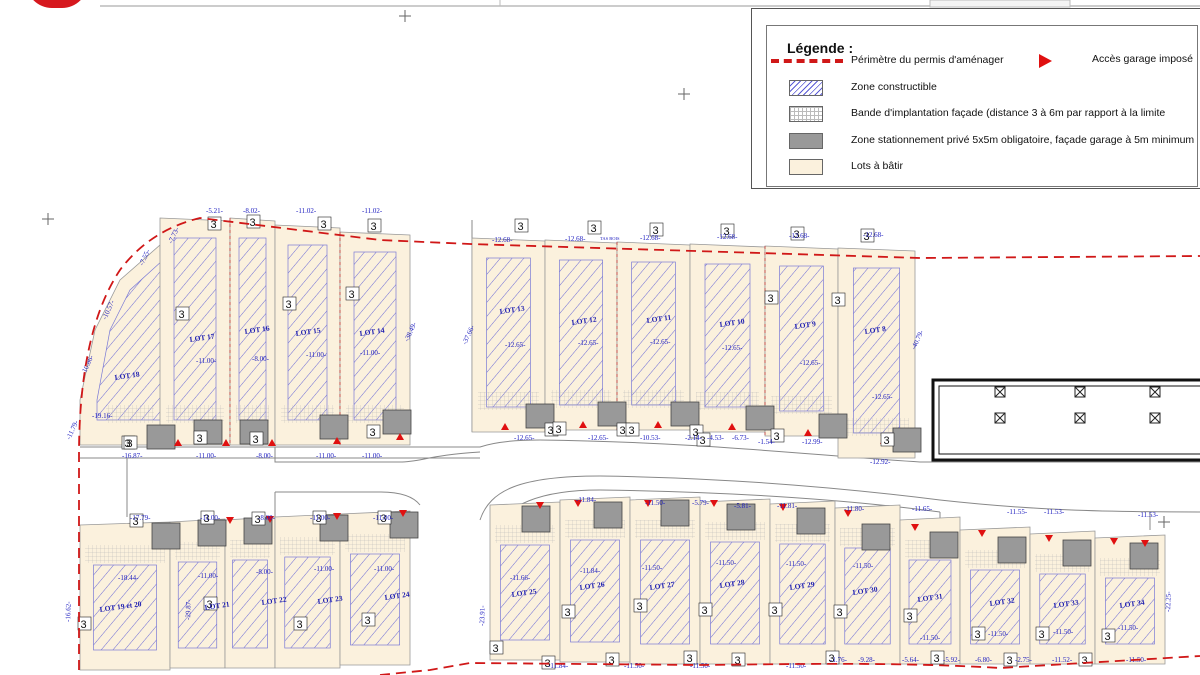  Describe the element at coordinates (1142, 59) in the screenshot. I see `legend-garage-access: Accès garage imposé` at that location.